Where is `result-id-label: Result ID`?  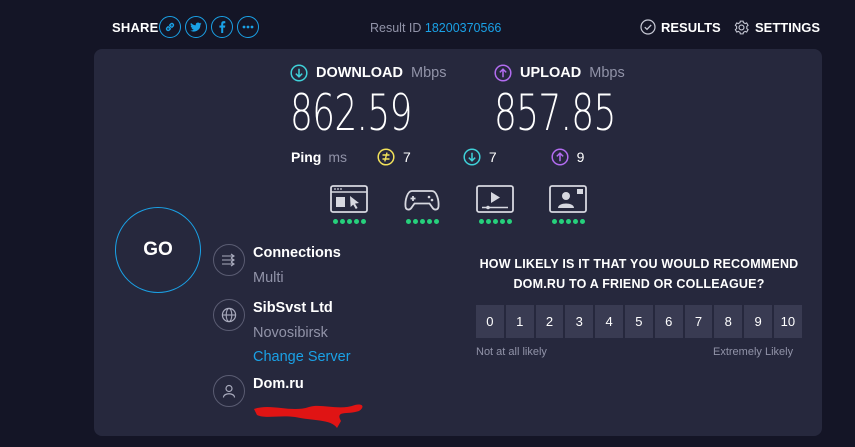 result-id-label: Result ID is located at coordinates (396, 28).